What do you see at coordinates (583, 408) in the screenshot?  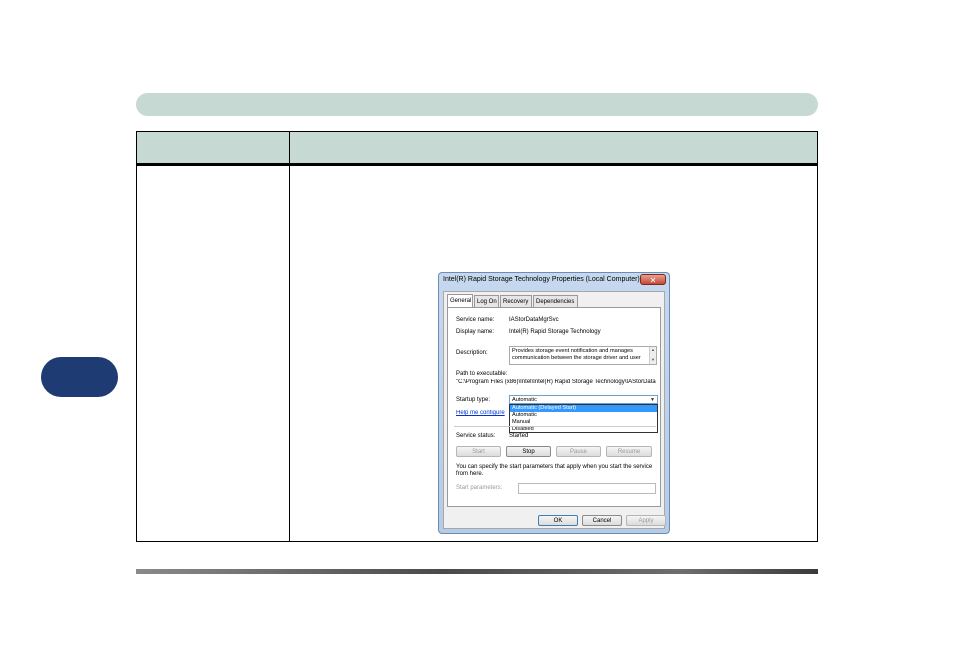 I see `option-automatic-delayed: Automatic (Delayed Start)` at bounding box center [583, 408].